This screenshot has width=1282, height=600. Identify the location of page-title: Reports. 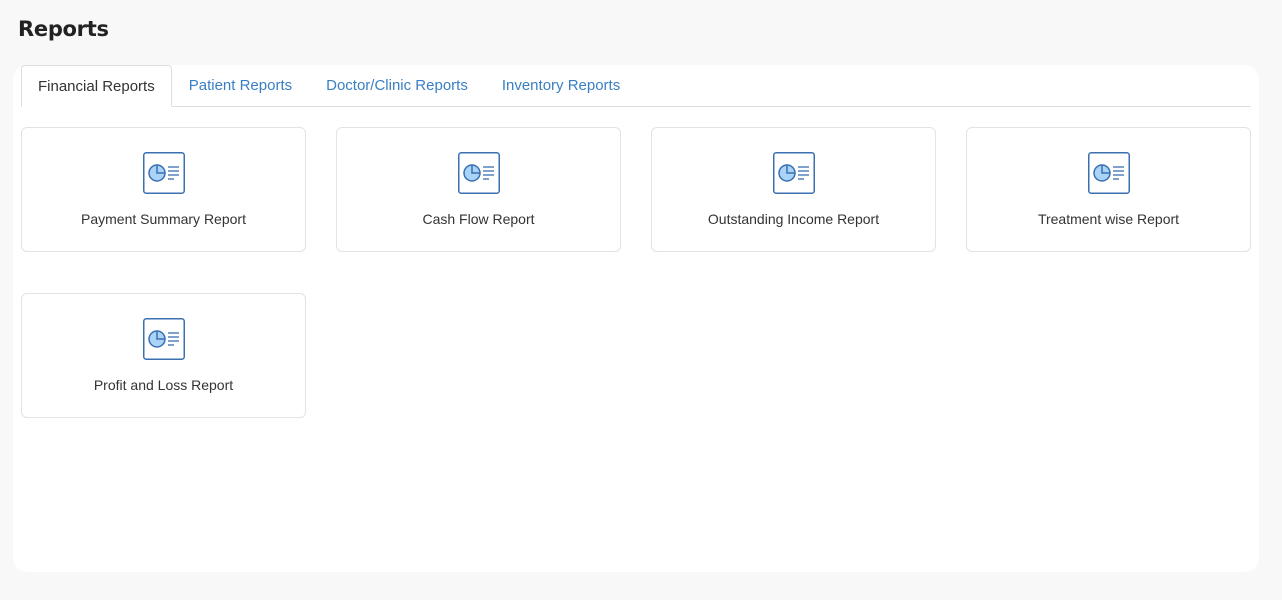
(63, 29).